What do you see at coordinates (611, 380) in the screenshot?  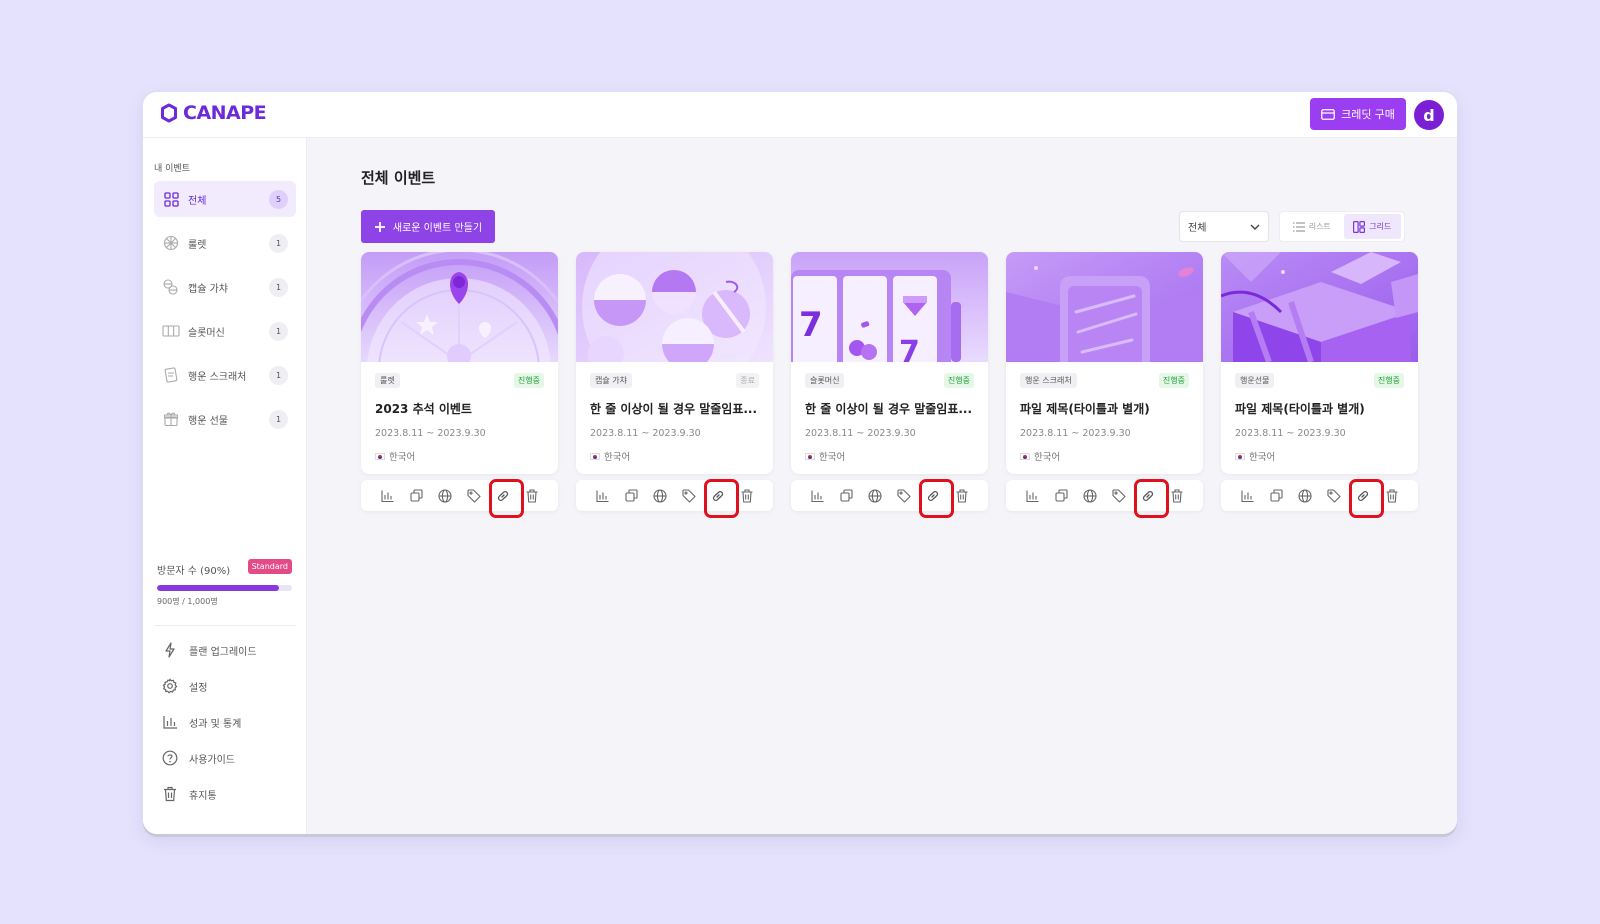 I see `event-type-tag: 캡슐 가챠` at bounding box center [611, 380].